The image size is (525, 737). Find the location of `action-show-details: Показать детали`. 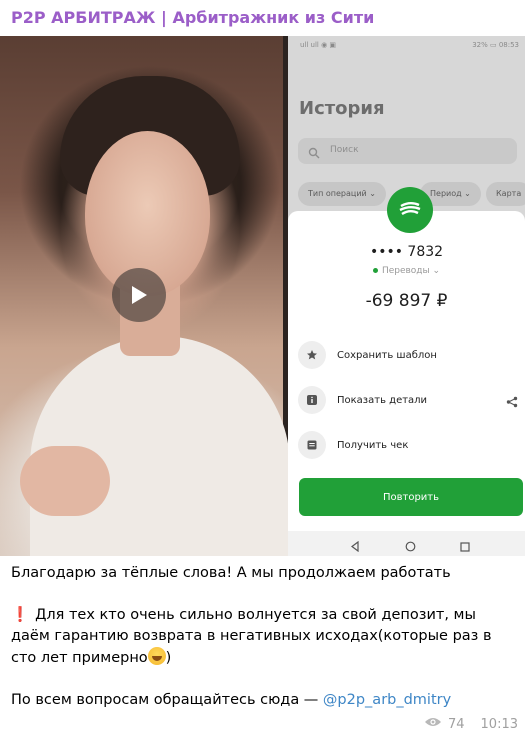

action-show-details: Показать детали is located at coordinates (409, 401).